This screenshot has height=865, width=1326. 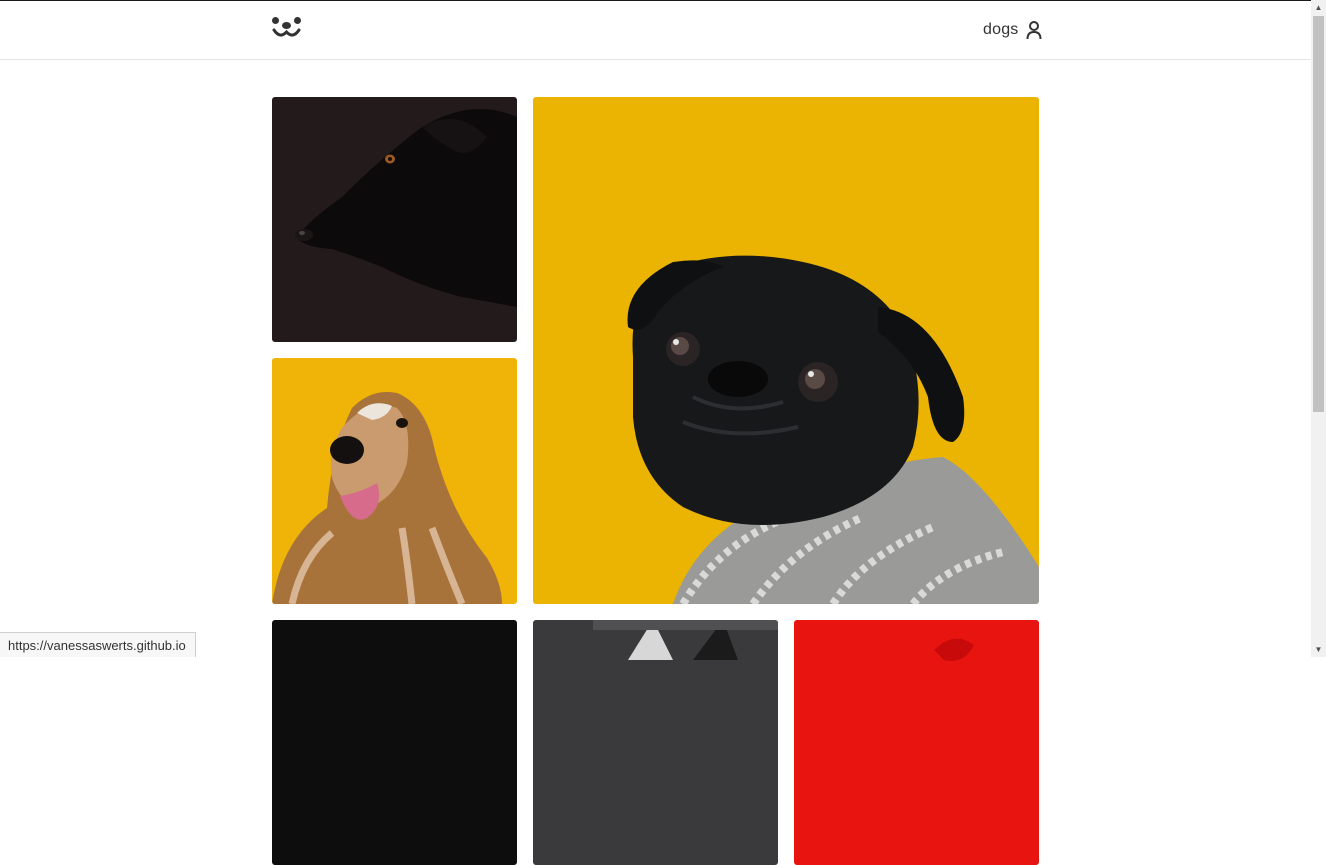 I want to click on account-username: dogs, so click(x=1001, y=29).